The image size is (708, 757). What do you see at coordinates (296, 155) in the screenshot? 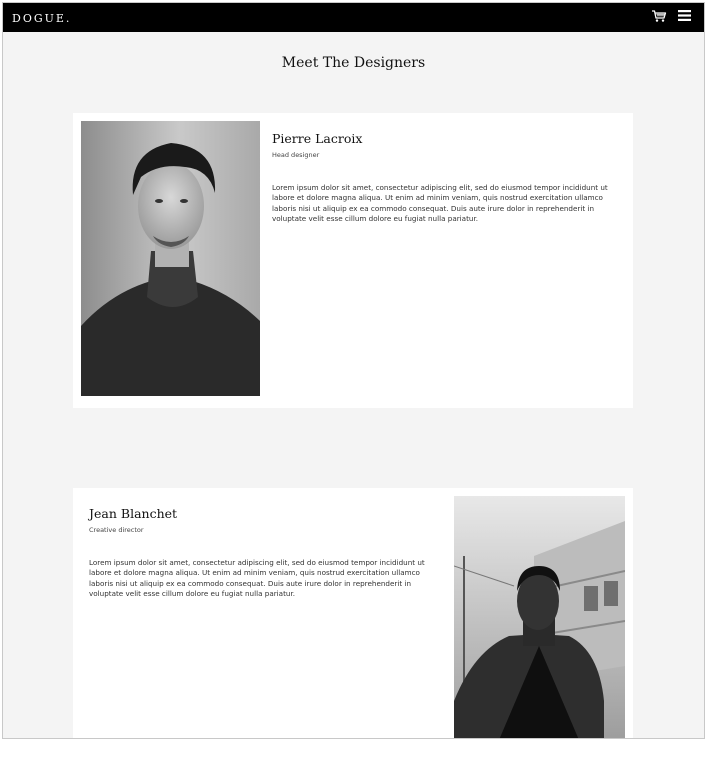
I see `designer-role: Head designer` at bounding box center [296, 155].